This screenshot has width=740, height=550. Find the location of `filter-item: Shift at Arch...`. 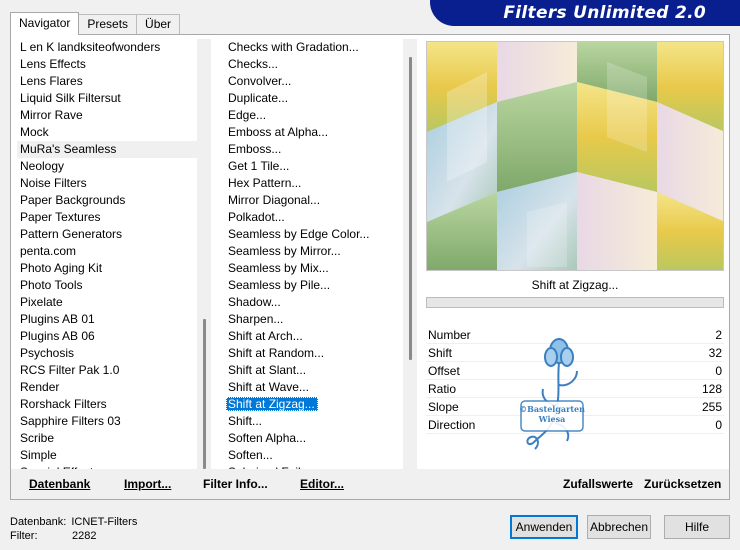

filter-item: Shift at Arch... is located at coordinates (315, 336).